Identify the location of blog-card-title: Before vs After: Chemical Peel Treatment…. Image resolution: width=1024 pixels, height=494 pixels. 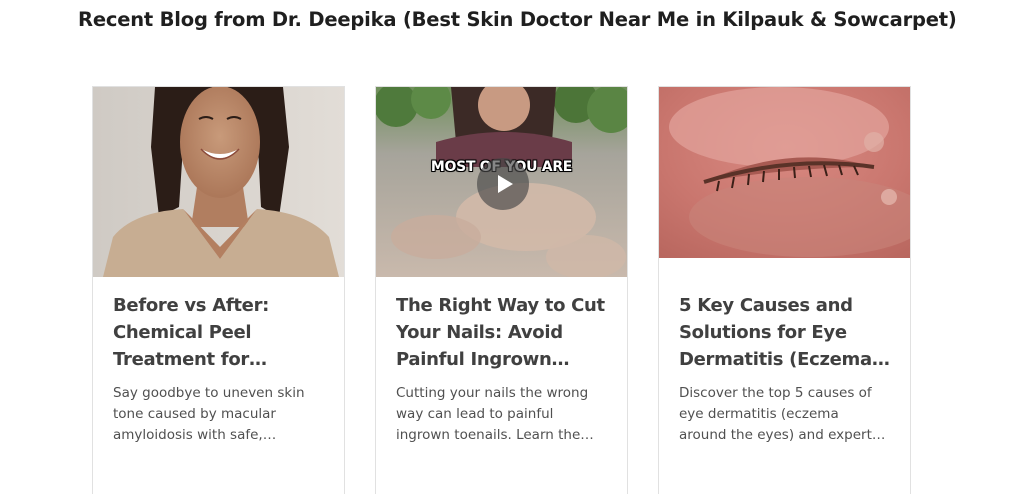
(218, 332).